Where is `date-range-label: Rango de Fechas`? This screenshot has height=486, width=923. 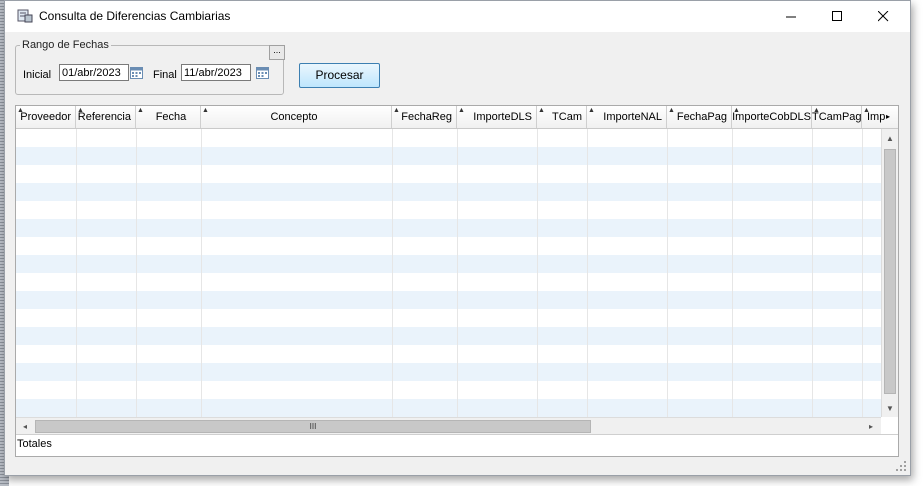 date-range-label: Rango de Fechas is located at coordinates (65, 45).